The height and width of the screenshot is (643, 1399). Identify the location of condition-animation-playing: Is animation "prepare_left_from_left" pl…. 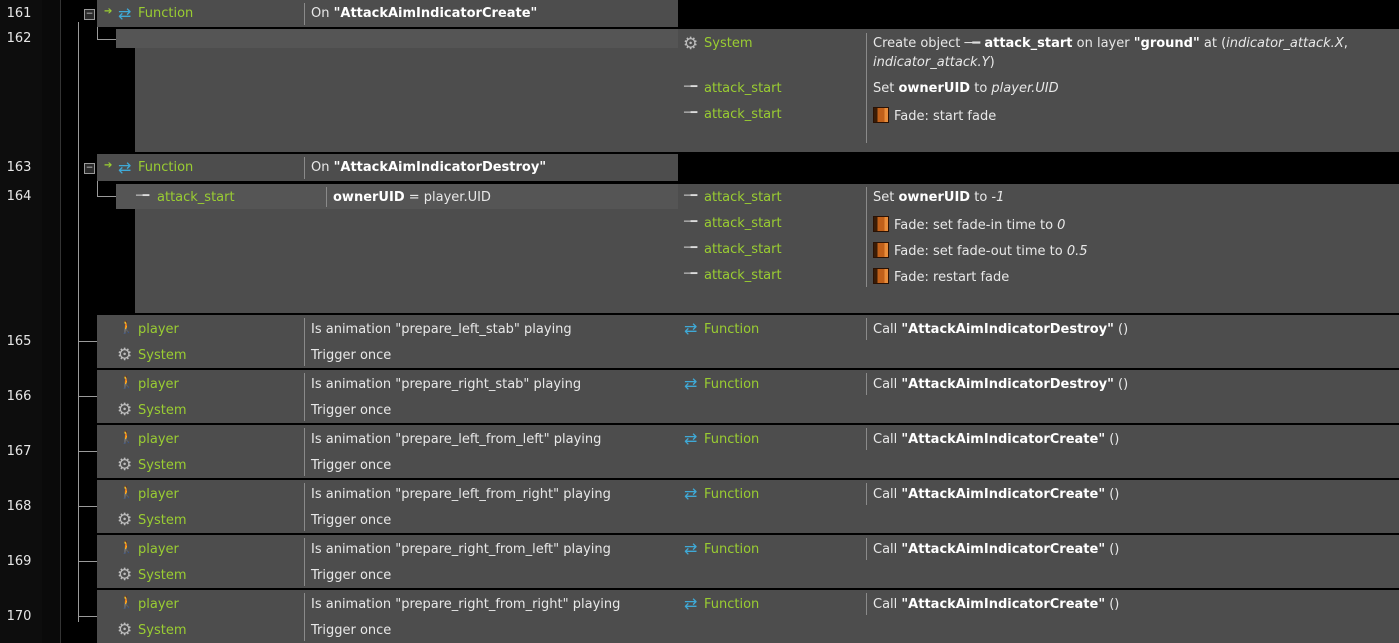
(456, 439).